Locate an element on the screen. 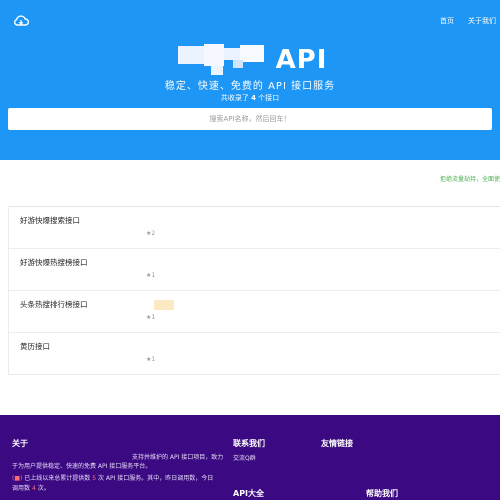 This screenshot has height=500, width=500. footer-contact-title: 联系我们 is located at coordinates (249, 443).